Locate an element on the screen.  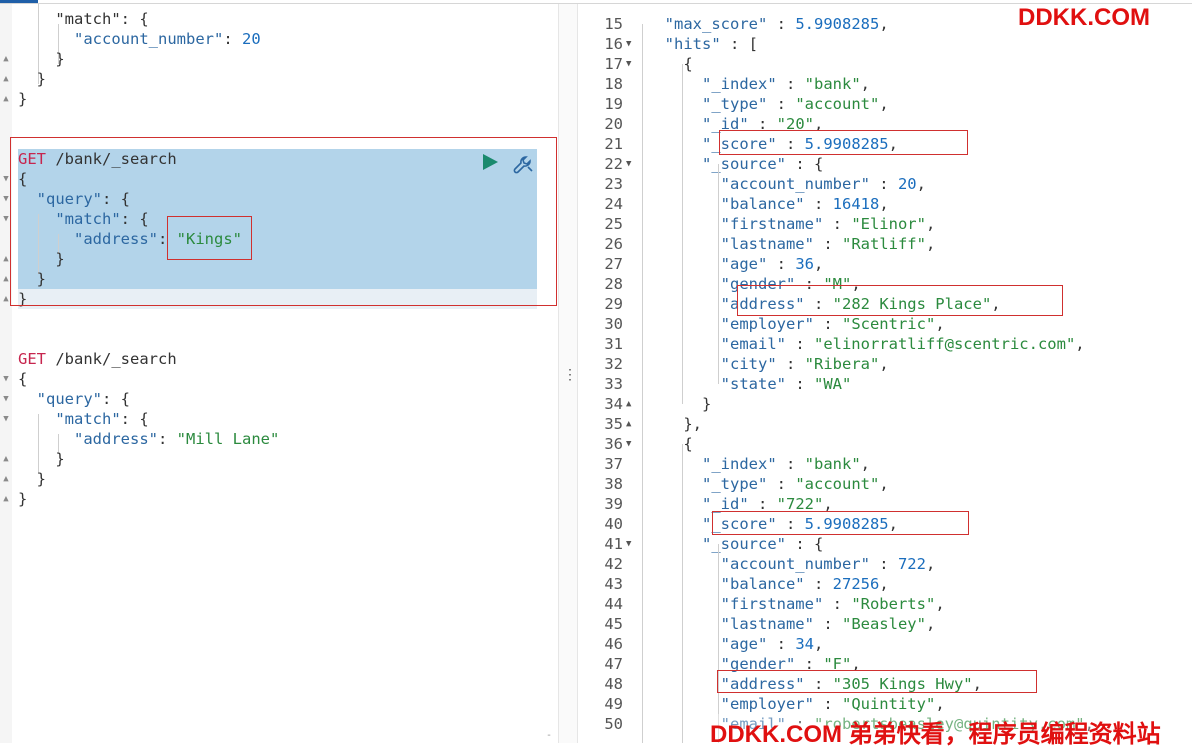
output-line: "email" : "elinorratliff@scentric.com", is located at coordinates (865, 344).